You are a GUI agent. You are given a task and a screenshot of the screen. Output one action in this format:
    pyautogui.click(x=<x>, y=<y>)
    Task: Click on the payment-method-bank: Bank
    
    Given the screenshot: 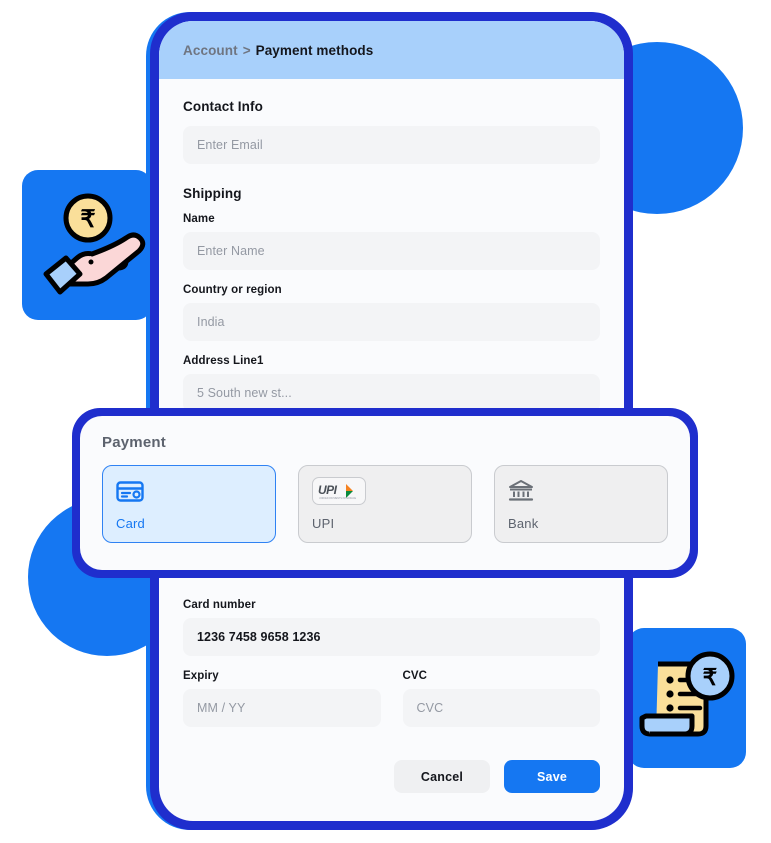 What is the action you would take?
    pyautogui.click(x=581, y=504)
    